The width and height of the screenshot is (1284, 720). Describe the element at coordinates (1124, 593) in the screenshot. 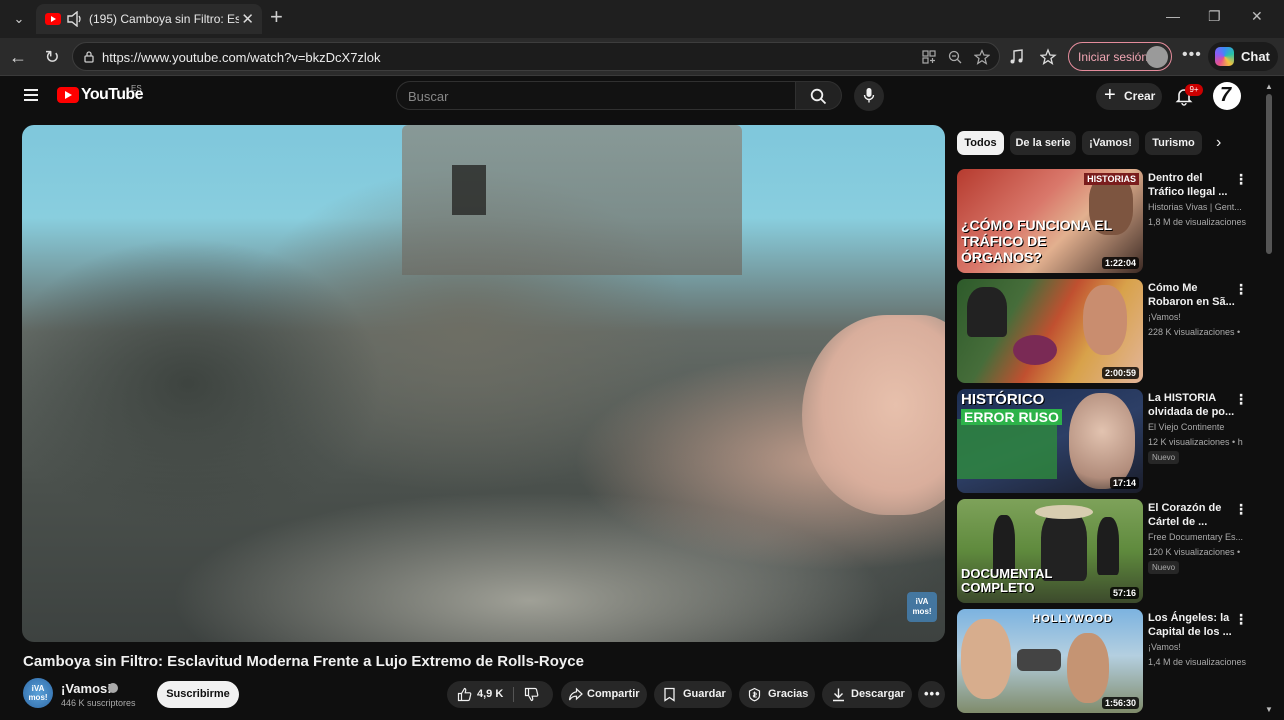

I see `video-duration: 57:16` at that location.